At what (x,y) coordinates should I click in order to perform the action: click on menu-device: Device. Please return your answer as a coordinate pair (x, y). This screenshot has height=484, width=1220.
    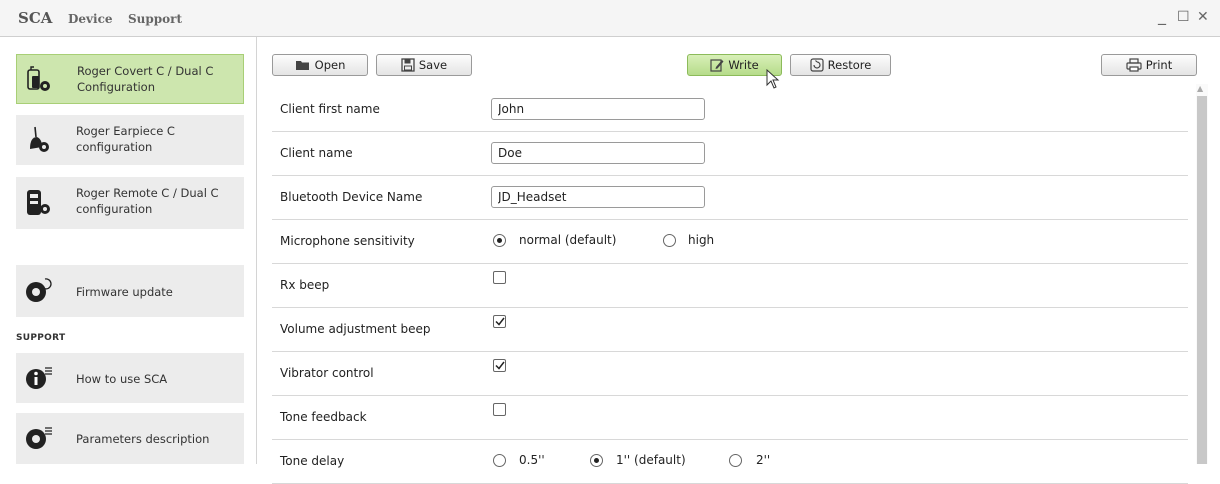
    Looking at the image, I should click on (90, 19).